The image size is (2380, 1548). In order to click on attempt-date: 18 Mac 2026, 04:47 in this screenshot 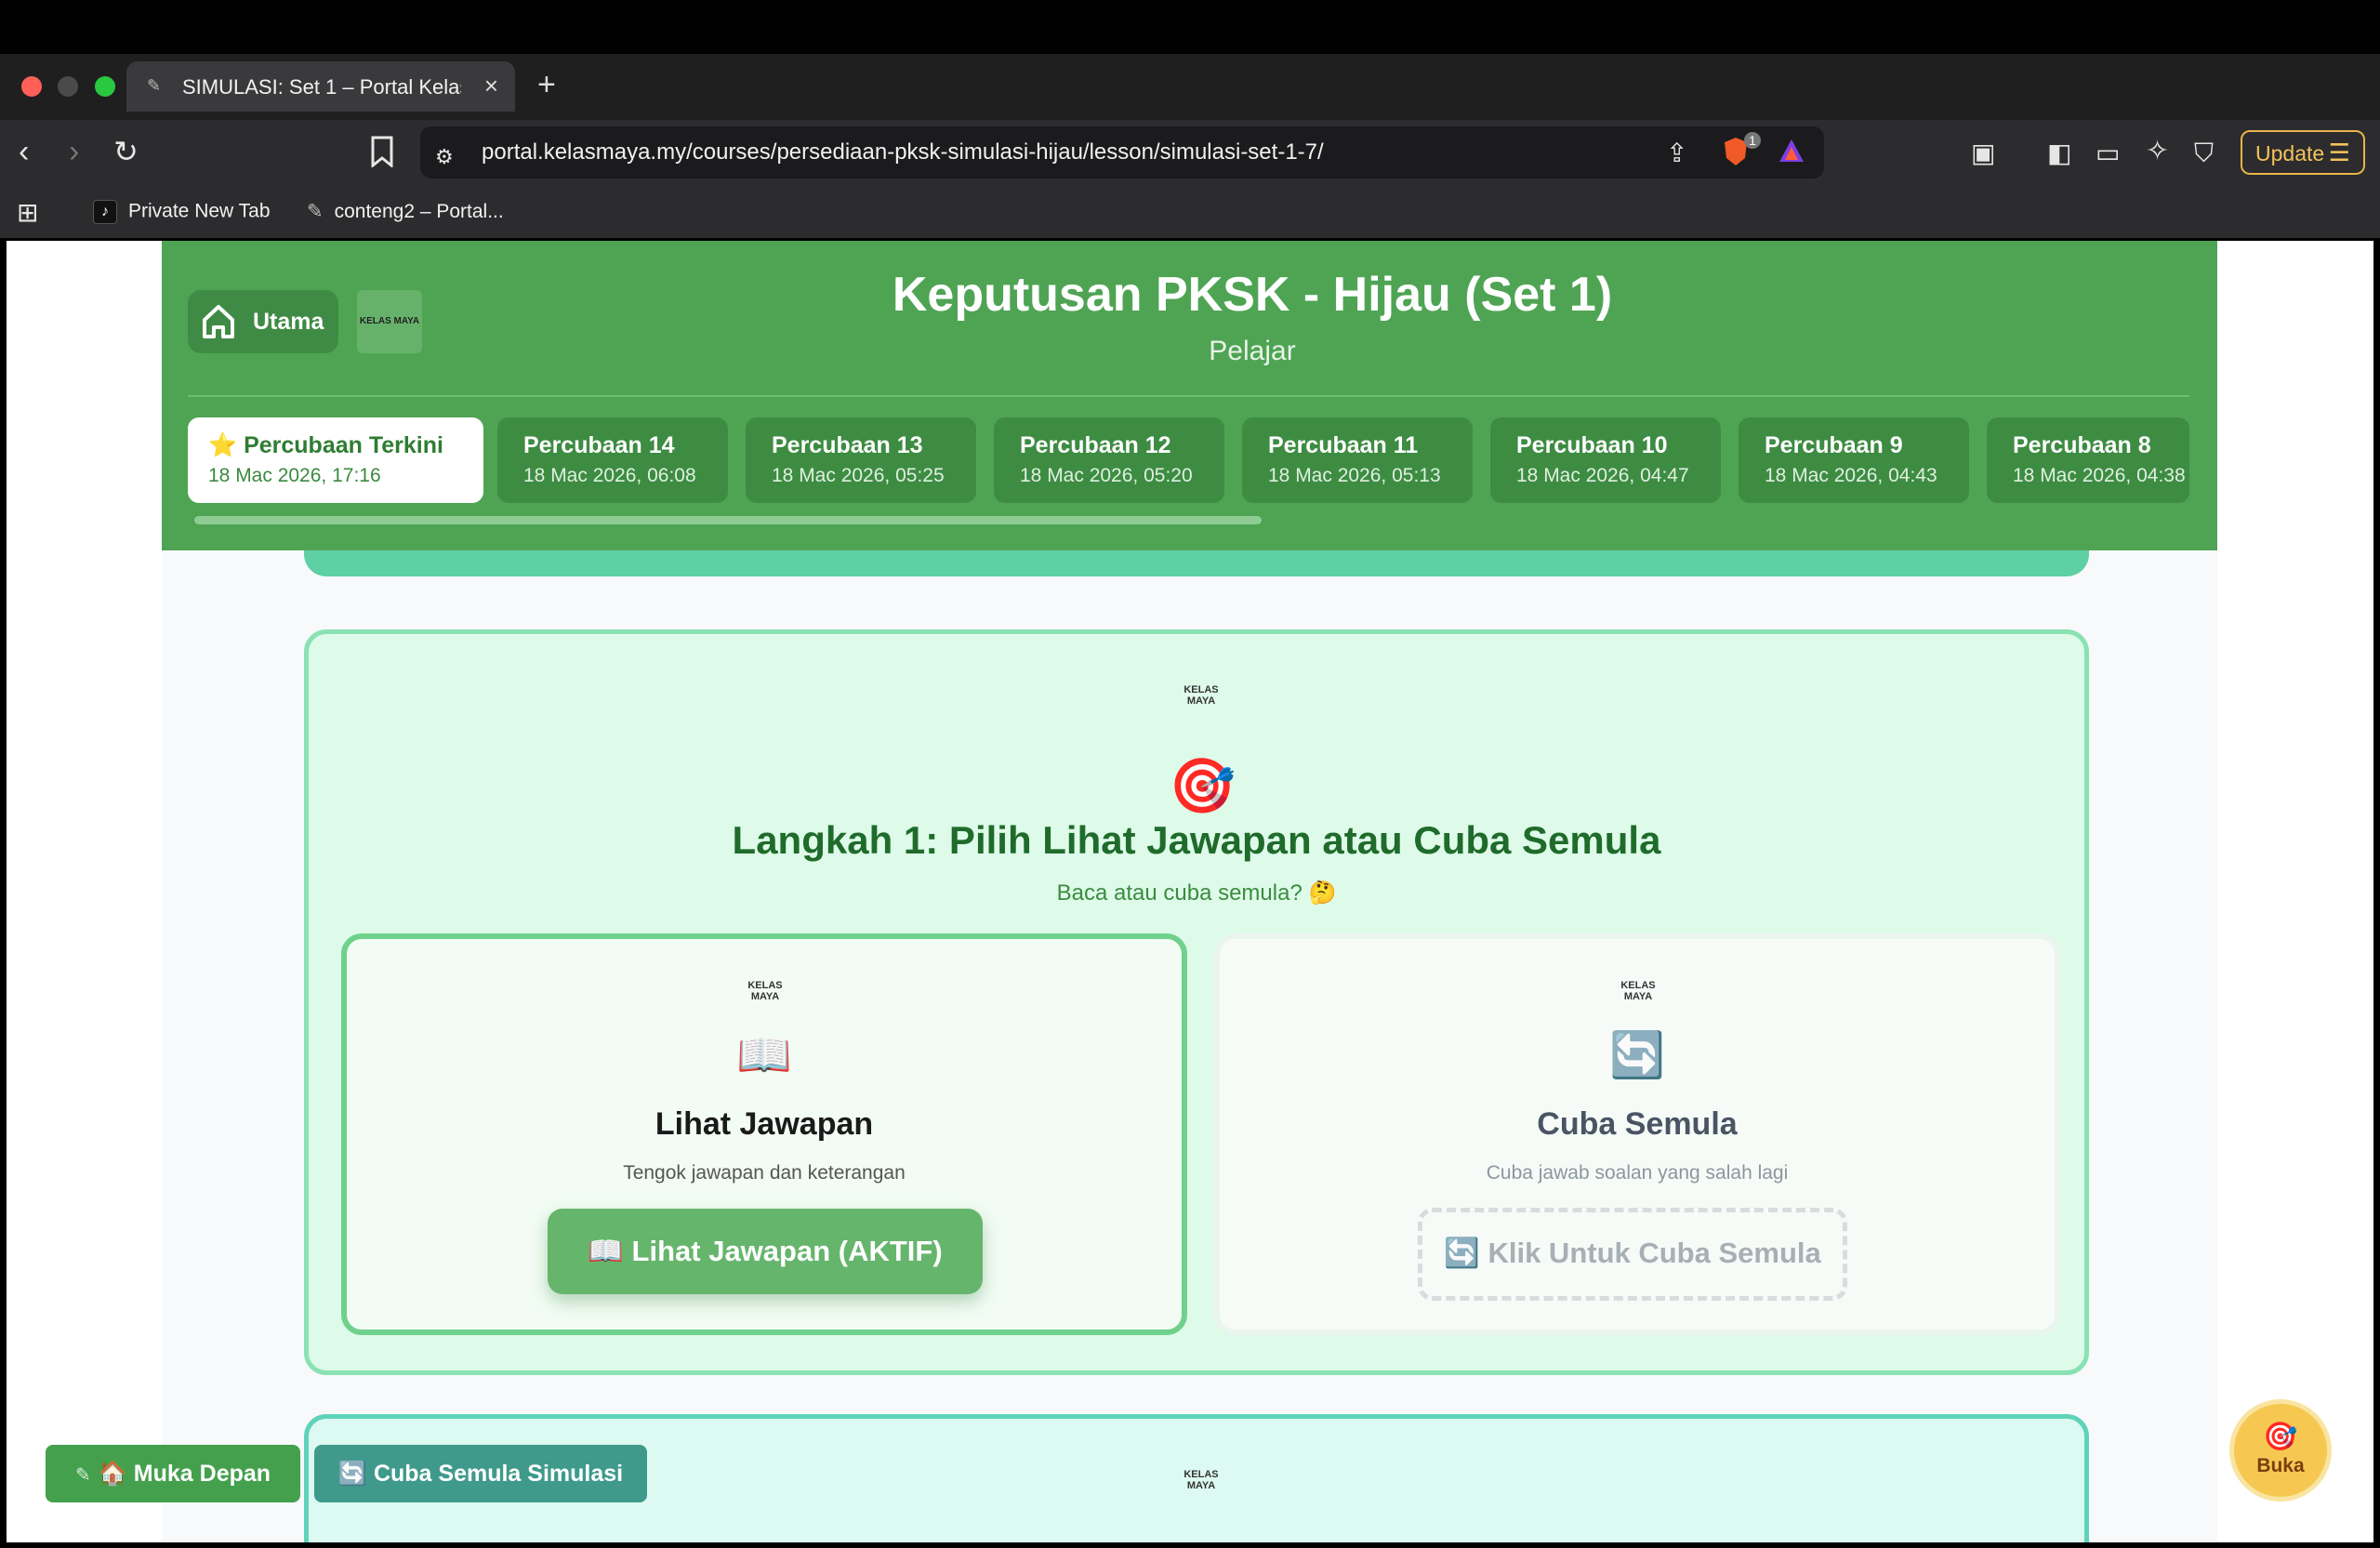, I will do `click(1602, 475)`.